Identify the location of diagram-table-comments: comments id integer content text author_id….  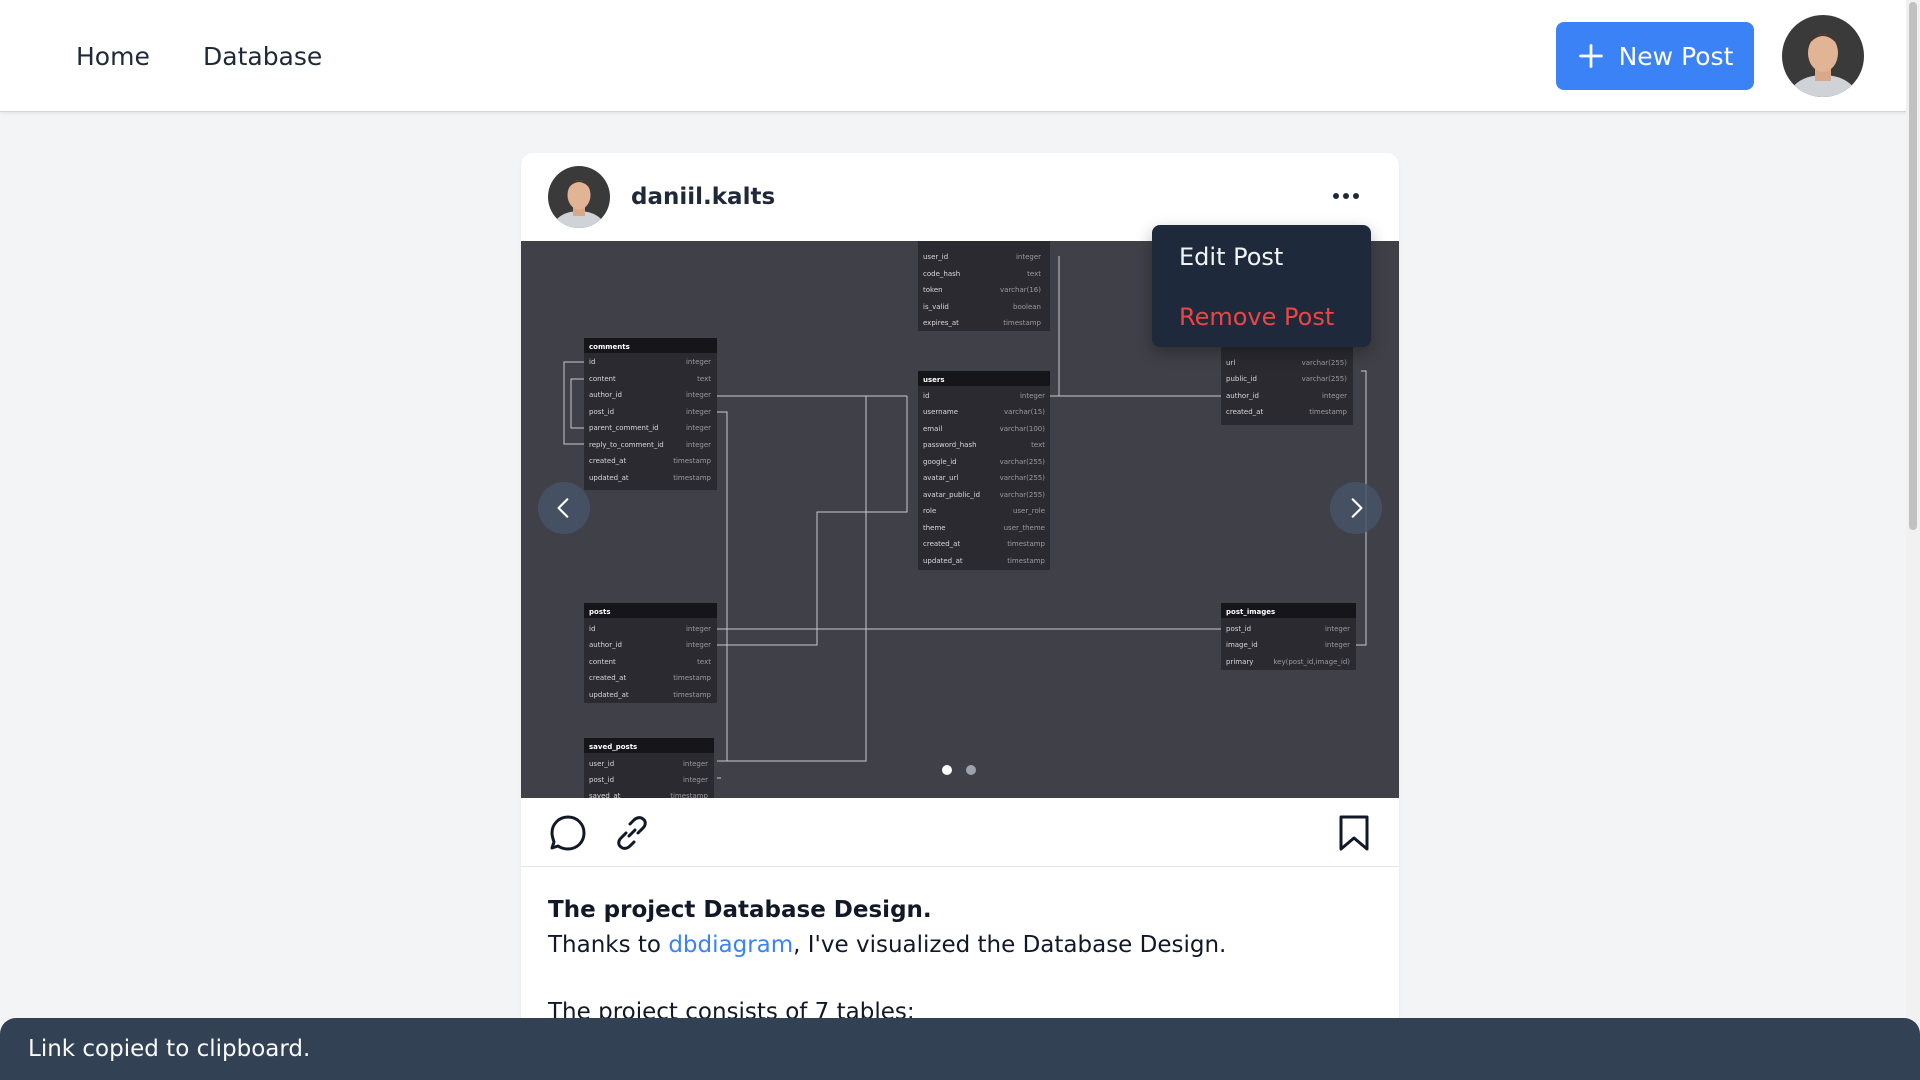
(650, 414).